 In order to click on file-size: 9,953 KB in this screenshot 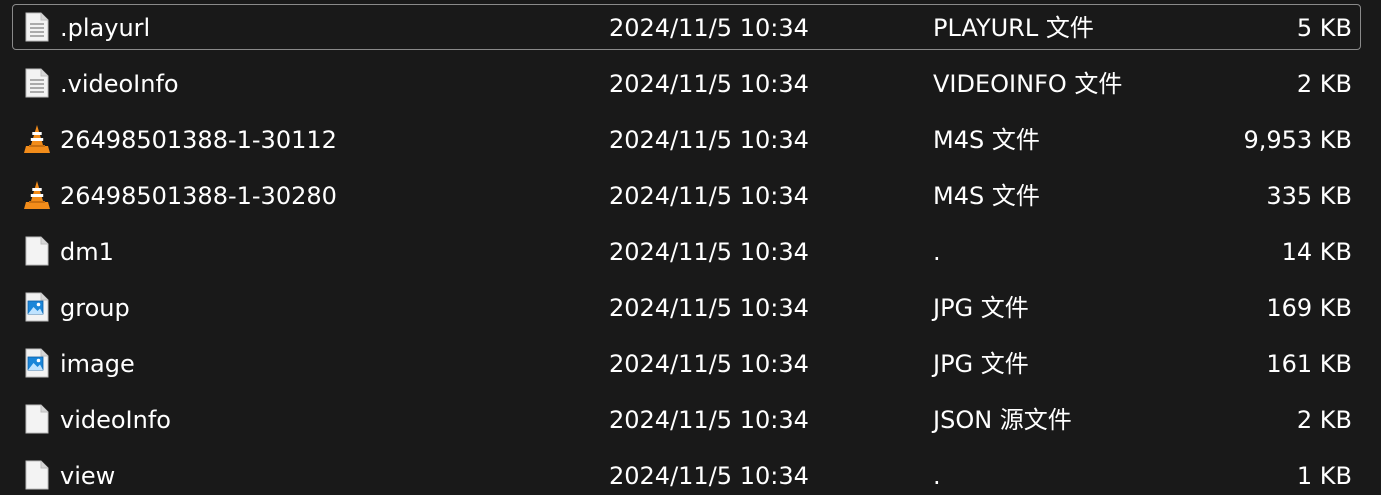, I will do `click(1297, 140)`.